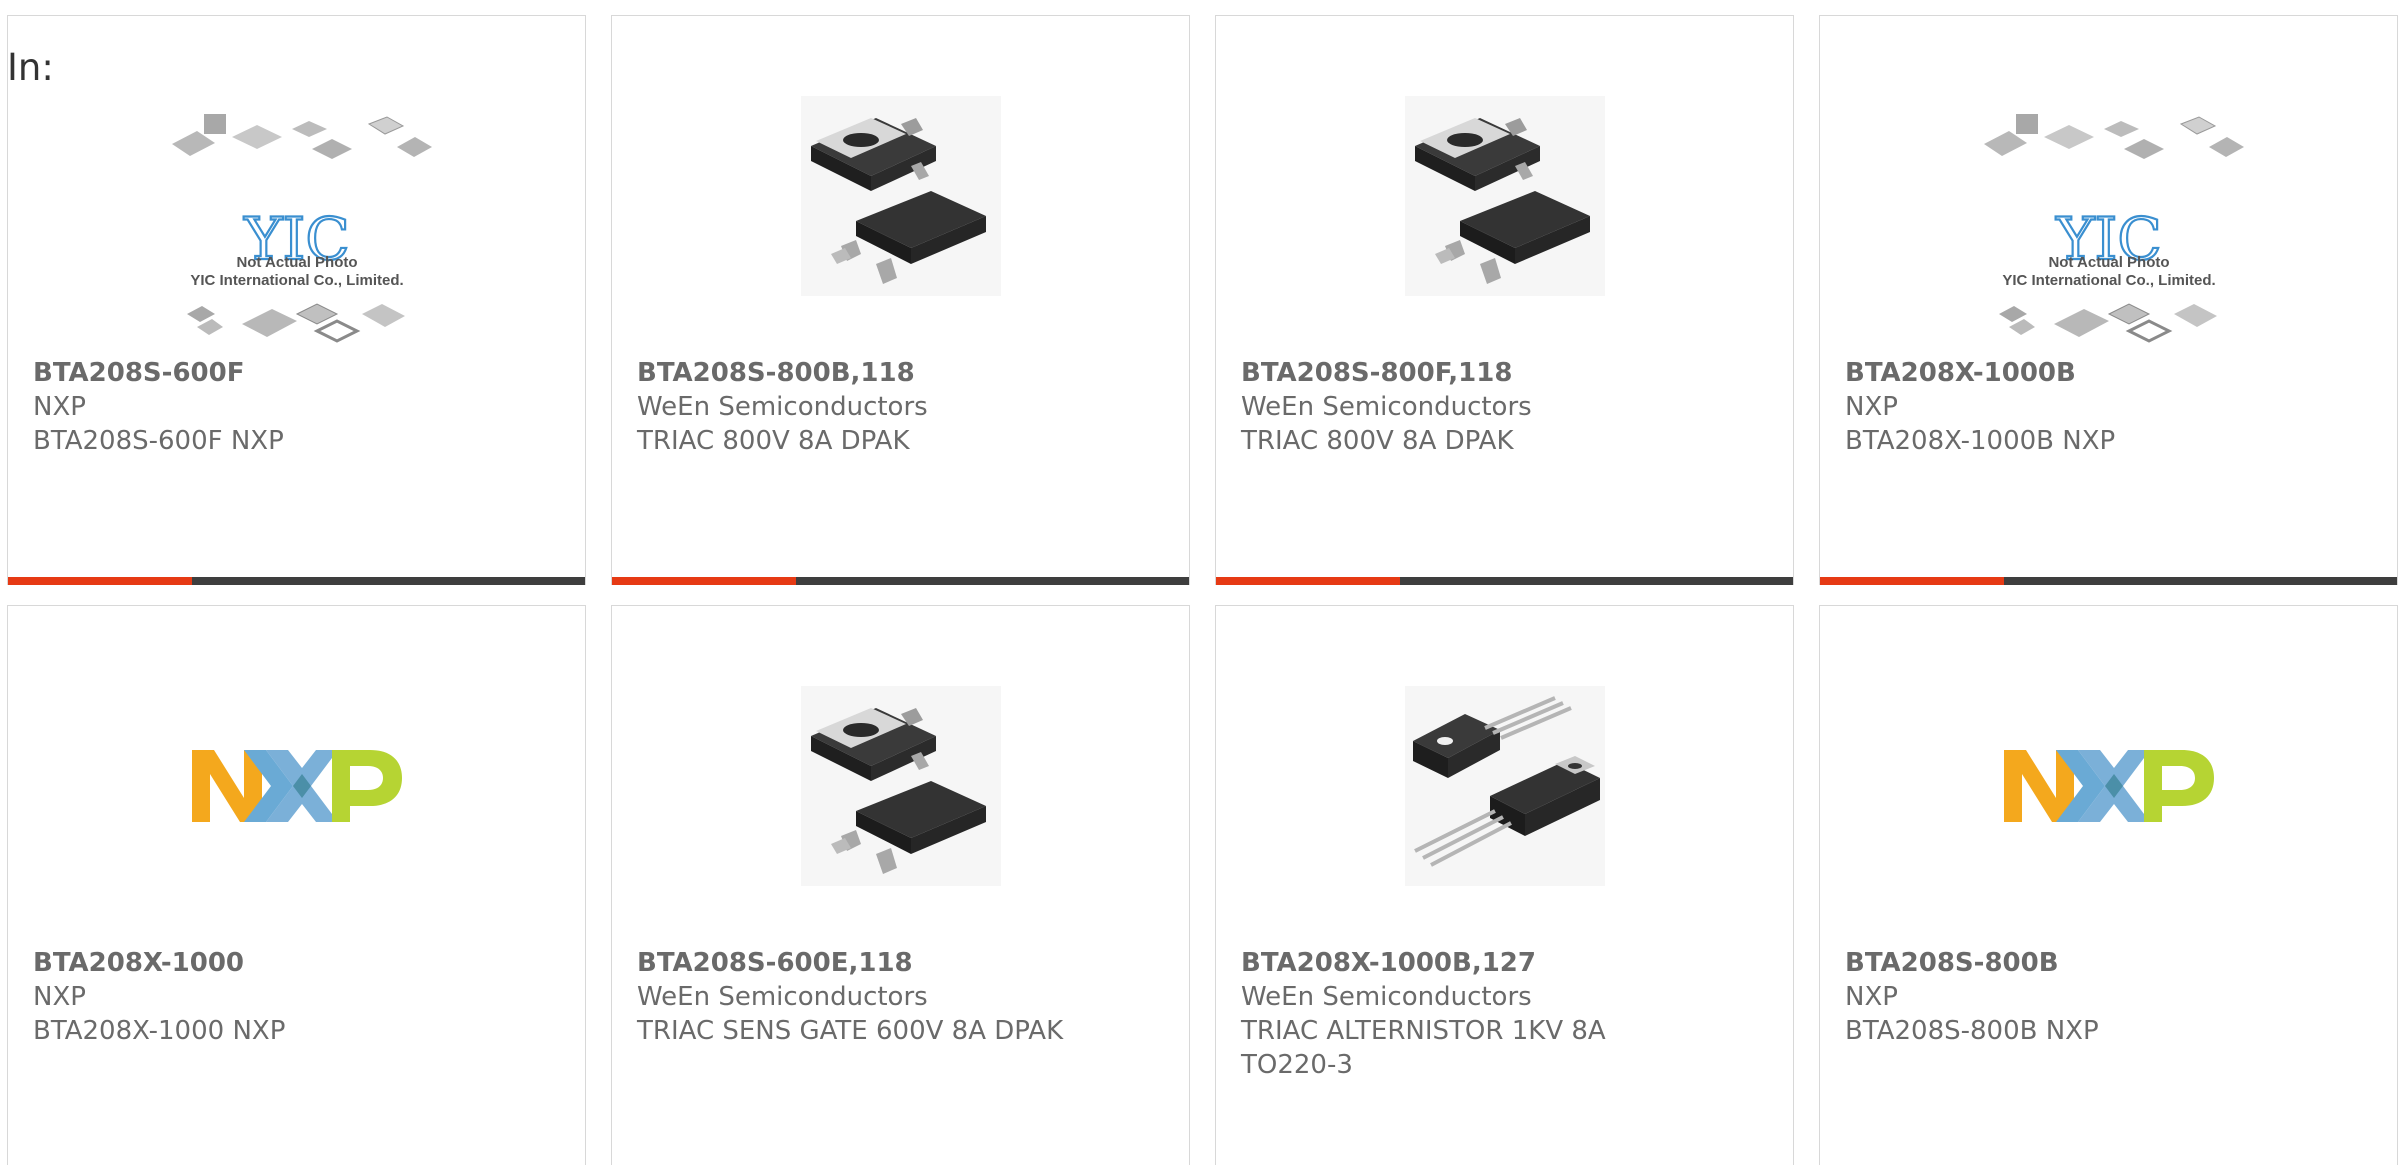  What do you see at coordinates (1507, 373) in the screenshot?
I see `part-number: BTA208S-800F,118` at bounding box center [1507, 373].